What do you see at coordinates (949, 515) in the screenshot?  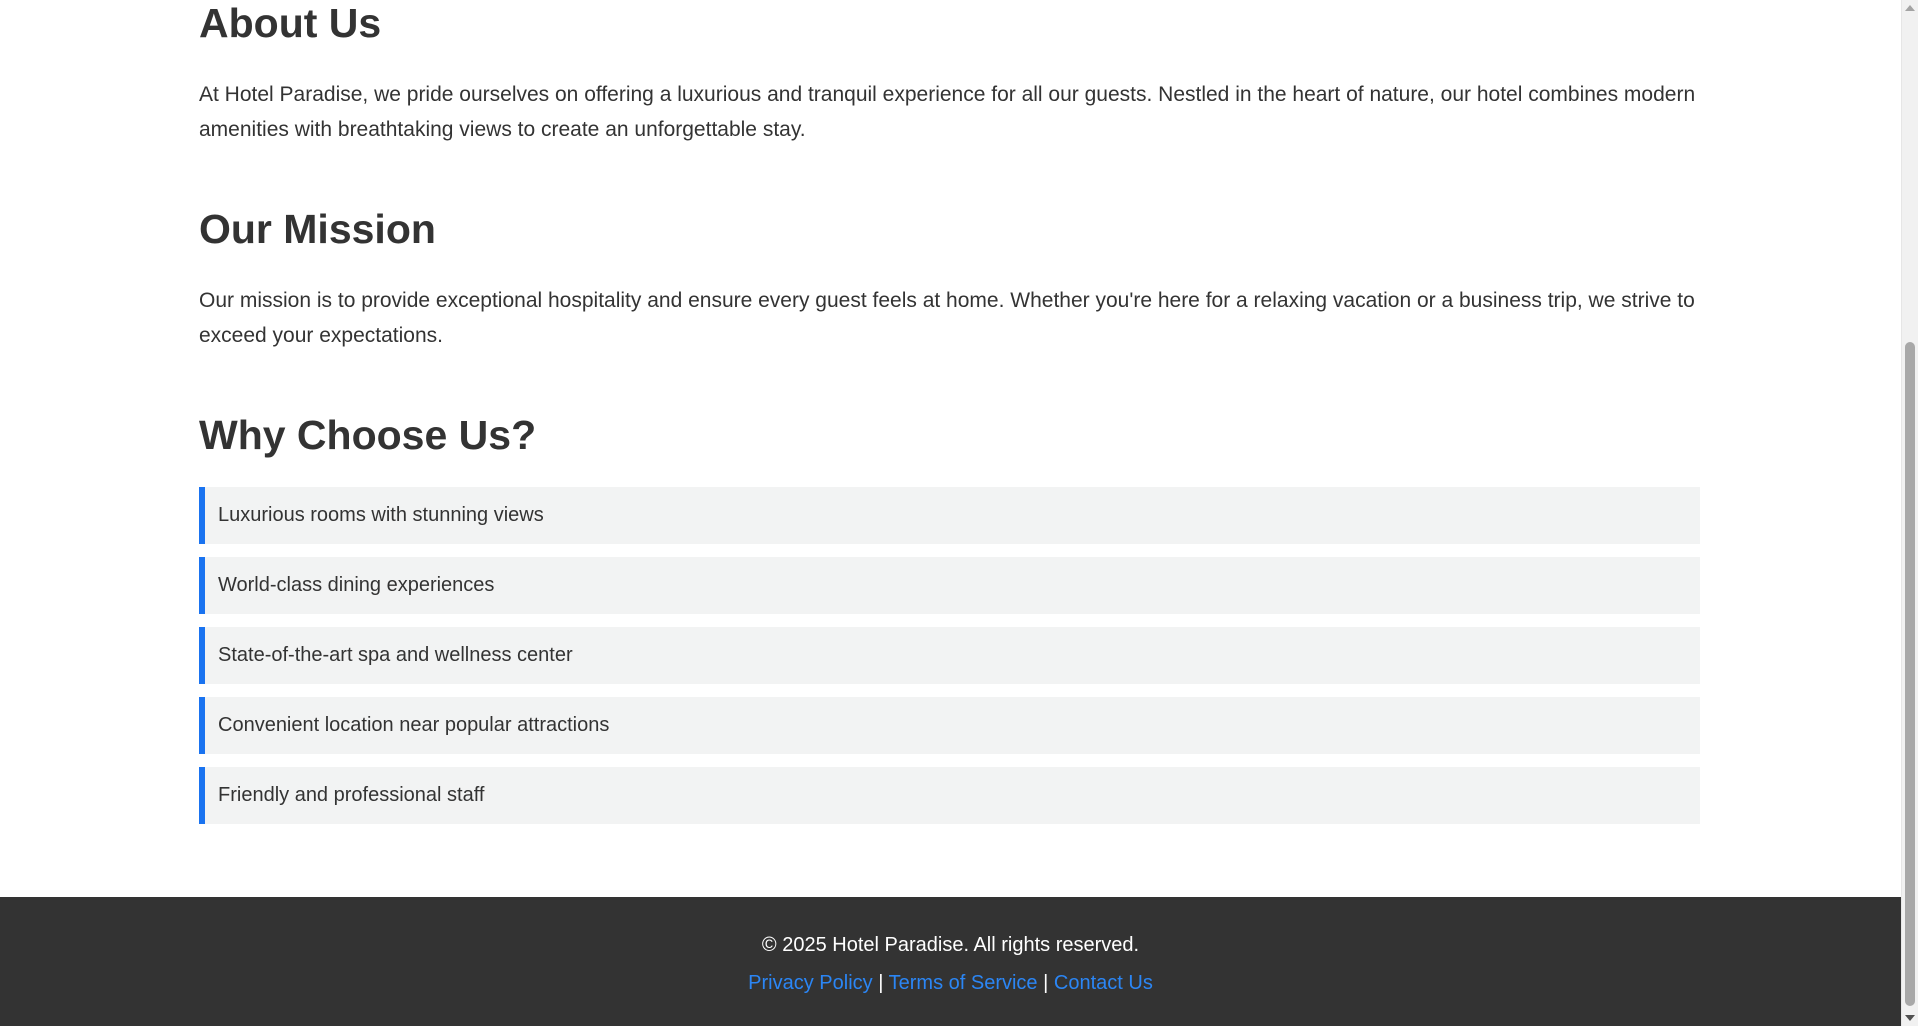 I see `feature-item-rooms: Luxurious rooms with stunning views` at bounding box center [949, 515].